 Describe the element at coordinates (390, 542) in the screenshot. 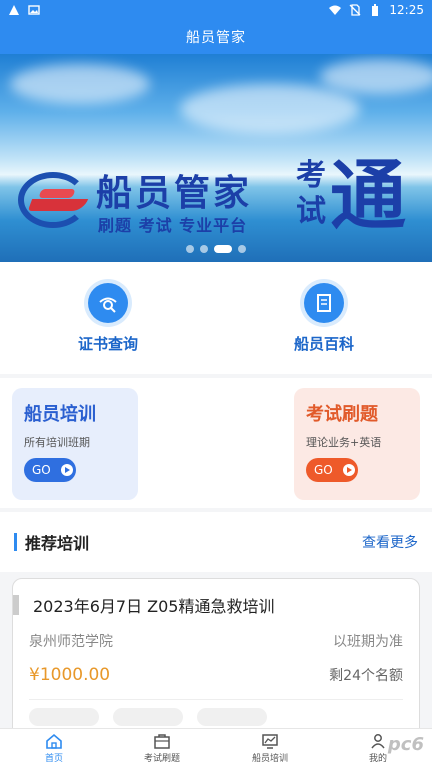

I see `view-more-link: 查看更多` at that location.